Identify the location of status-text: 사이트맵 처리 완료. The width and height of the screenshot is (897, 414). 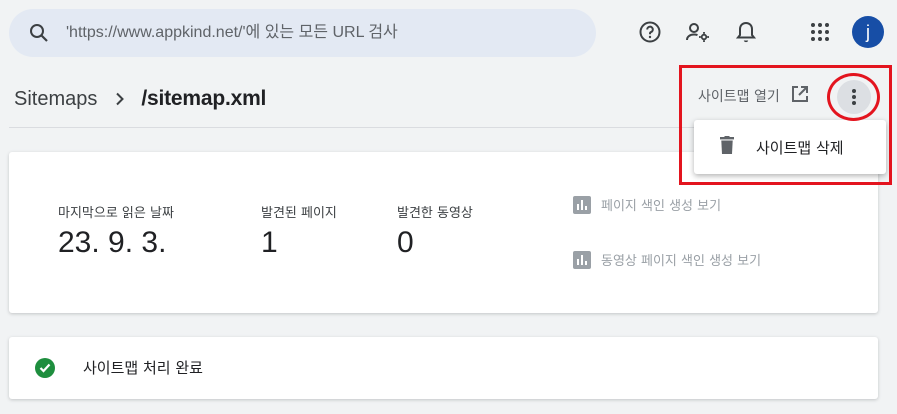
(143, 368).